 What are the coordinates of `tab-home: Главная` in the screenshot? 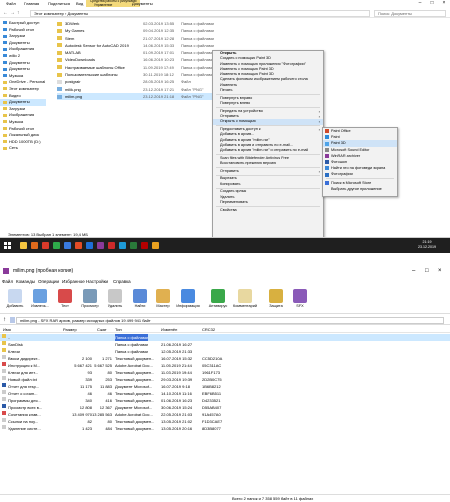 It's located at (31, 3).